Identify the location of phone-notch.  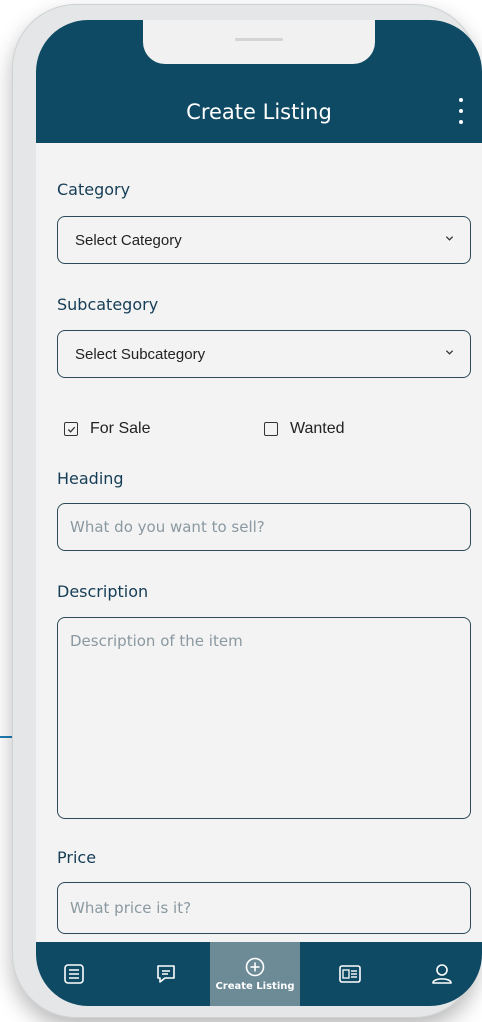
(259, 42).